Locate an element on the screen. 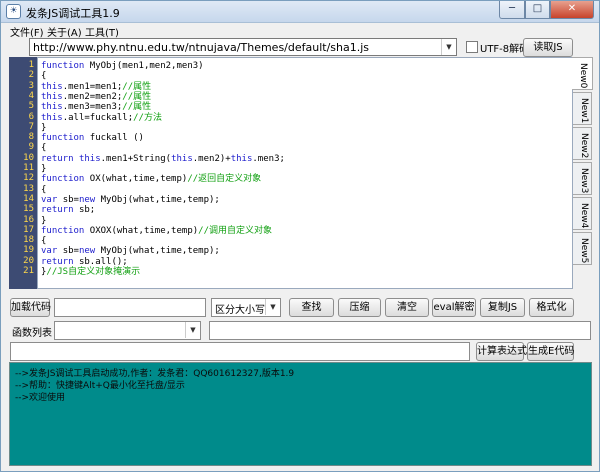 The height and width of the screenshot is (472, 600). line-number-gutter: 1 2 3 4 5 6 7 8 9 10 11 12 13 14 15 16 17 18 19 20 21 is located at coordinates (23, 173).